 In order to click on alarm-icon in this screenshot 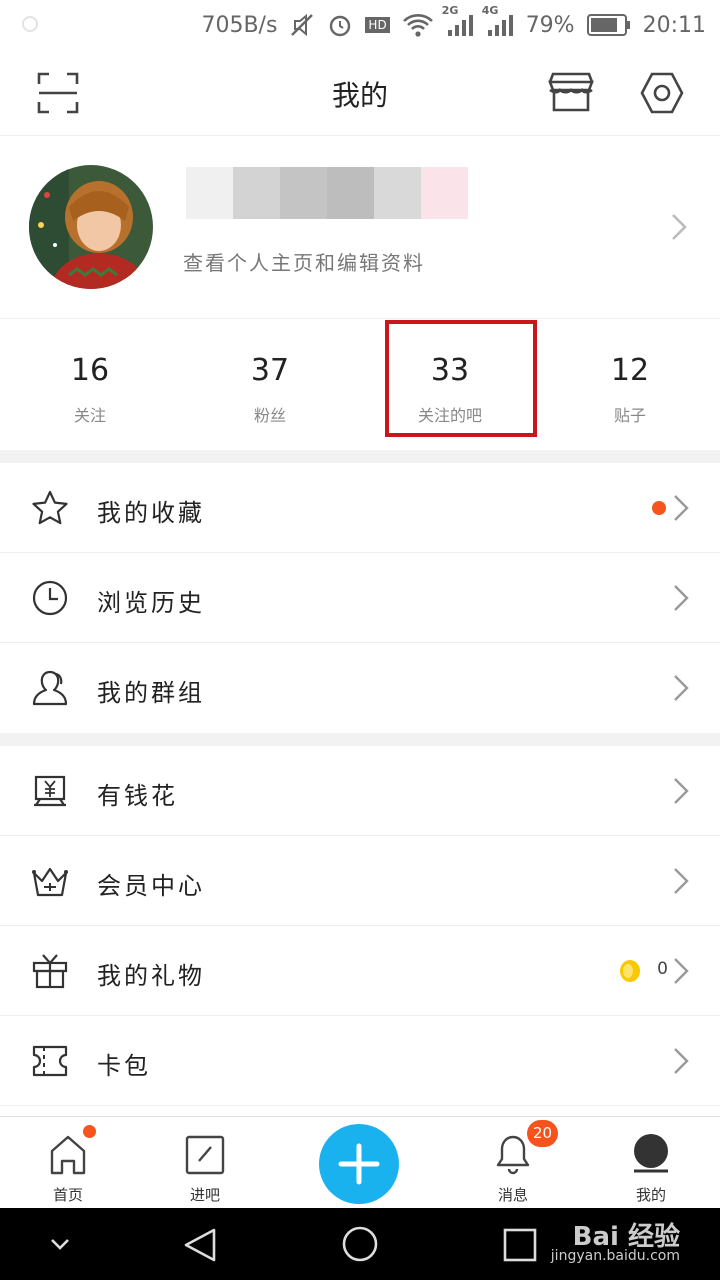, I will do `click(340, 25)`.